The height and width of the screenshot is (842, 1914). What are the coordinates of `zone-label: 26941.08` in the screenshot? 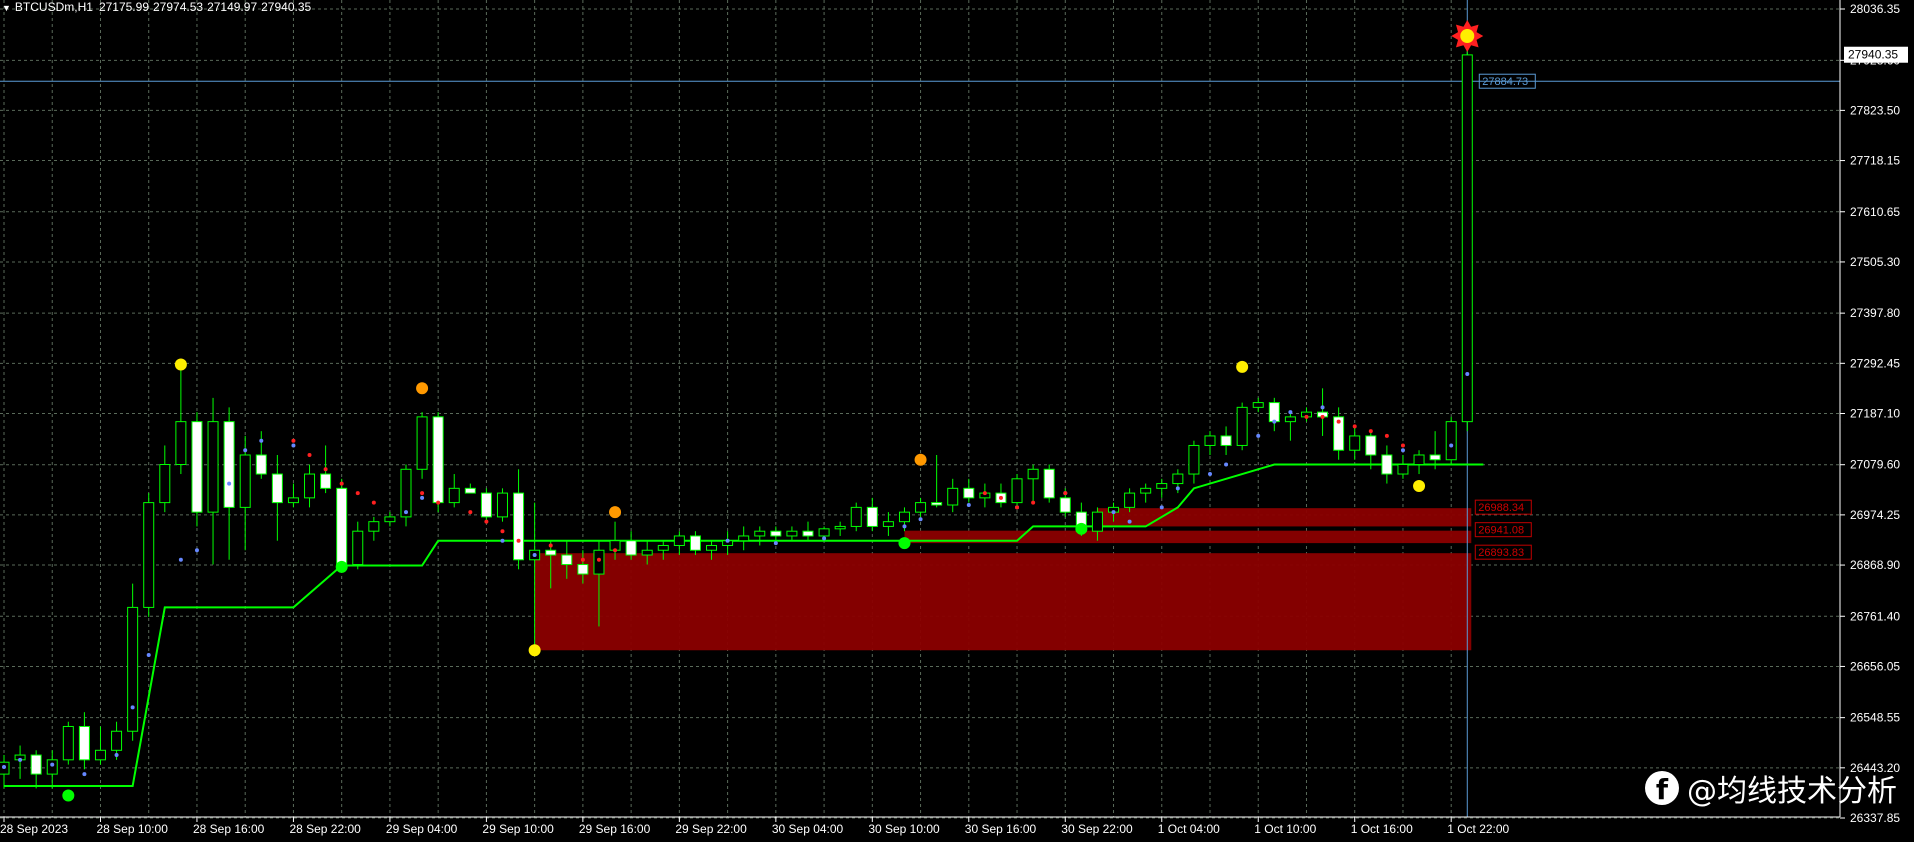 It's located at (1501, 531).